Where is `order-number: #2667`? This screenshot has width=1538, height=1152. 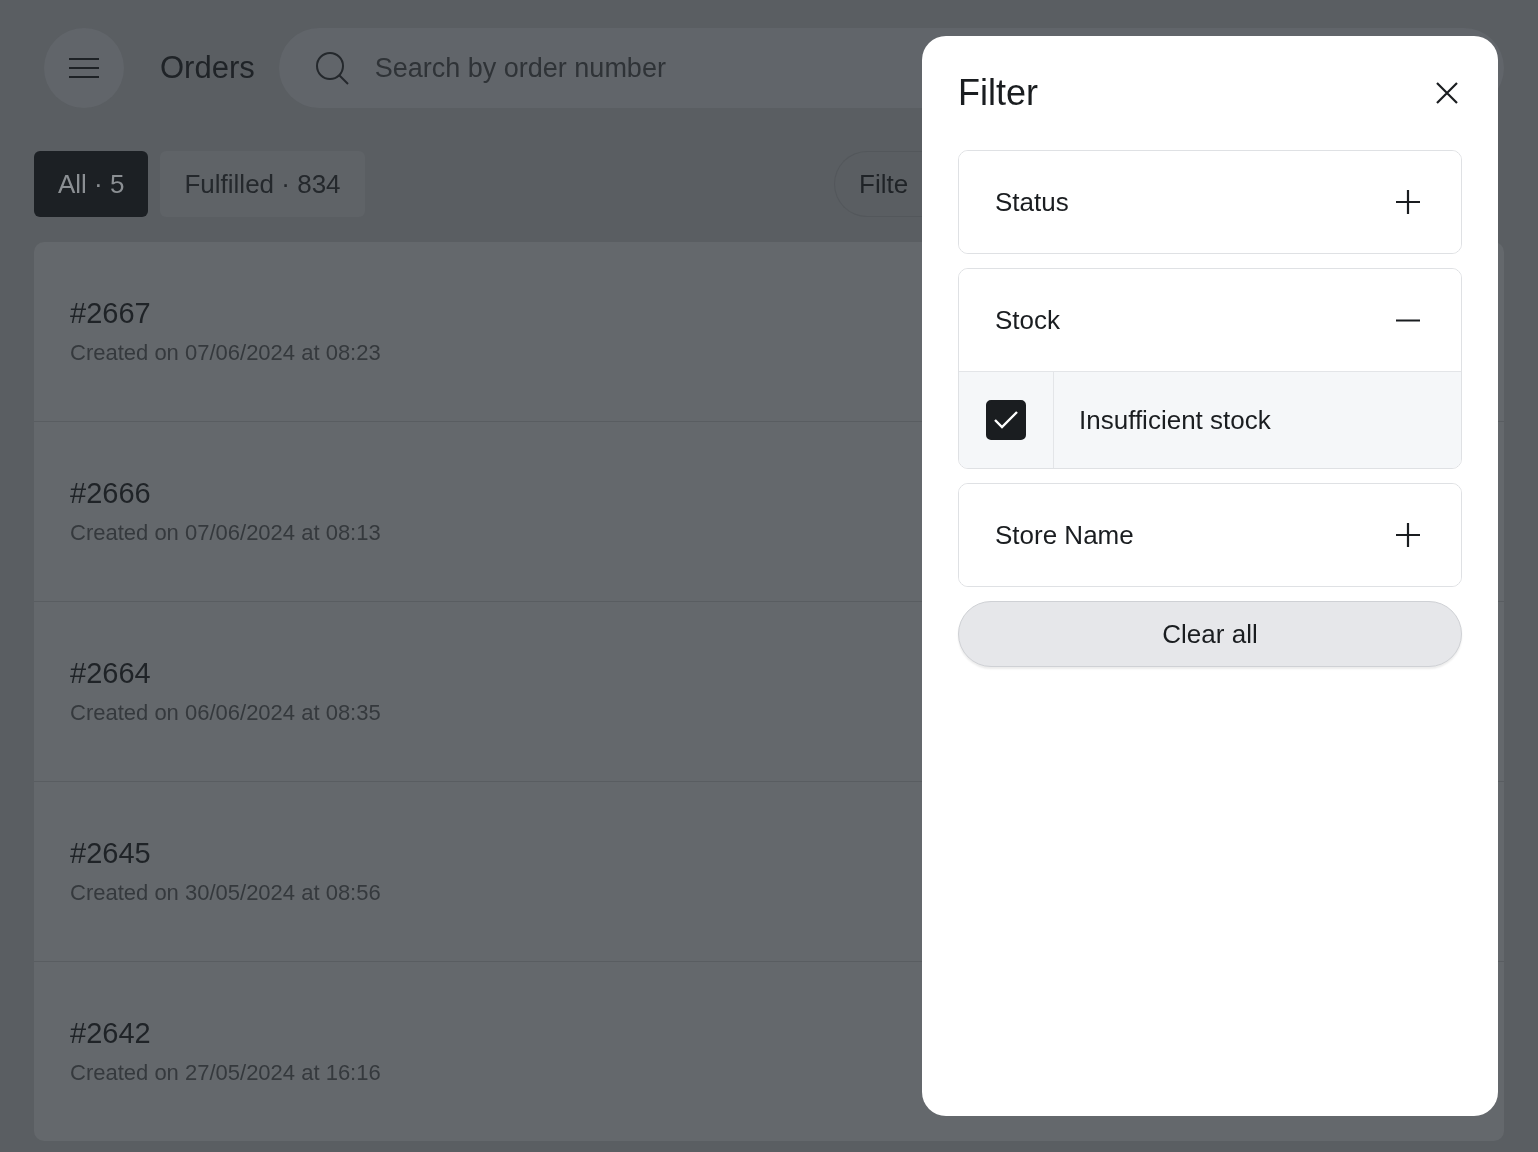 order-number: #2667 is located at coordinates (110, 313).